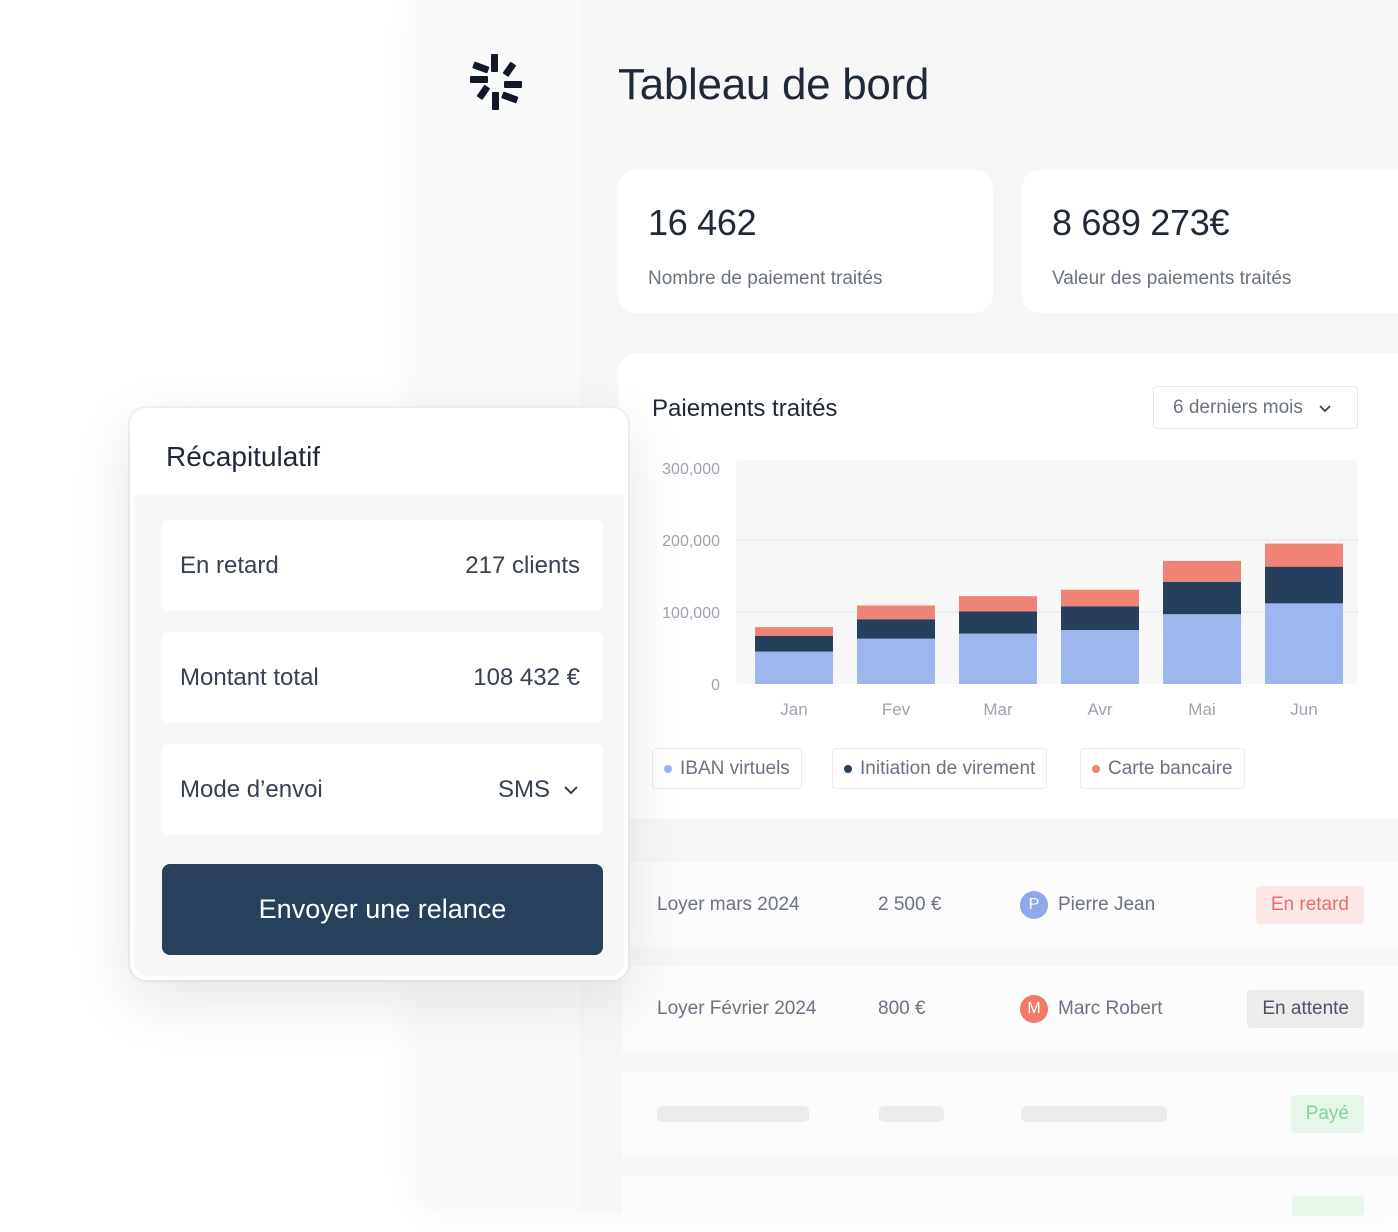  What do you see at coordinates (948, 768) in the screenshot?
I see `legend-label: Initiation de virement` at bounding box center [948, 768].